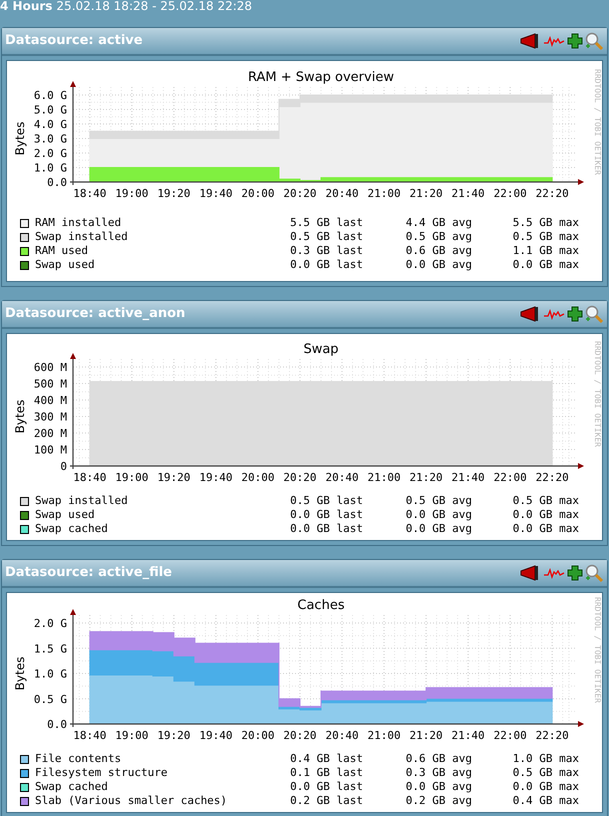 The image size is (609, 816). Describe the element at coordinates (438, 773) in the screenshot. I see `average-value: 0.3 GB avg` at that location.